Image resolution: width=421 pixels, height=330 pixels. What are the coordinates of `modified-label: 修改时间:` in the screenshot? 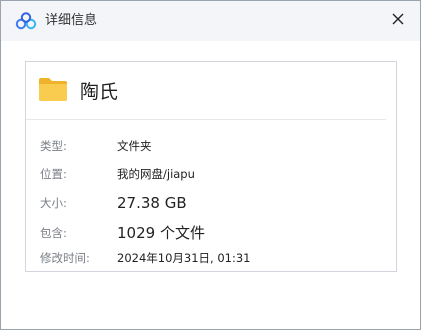 It's located at (65, 258).